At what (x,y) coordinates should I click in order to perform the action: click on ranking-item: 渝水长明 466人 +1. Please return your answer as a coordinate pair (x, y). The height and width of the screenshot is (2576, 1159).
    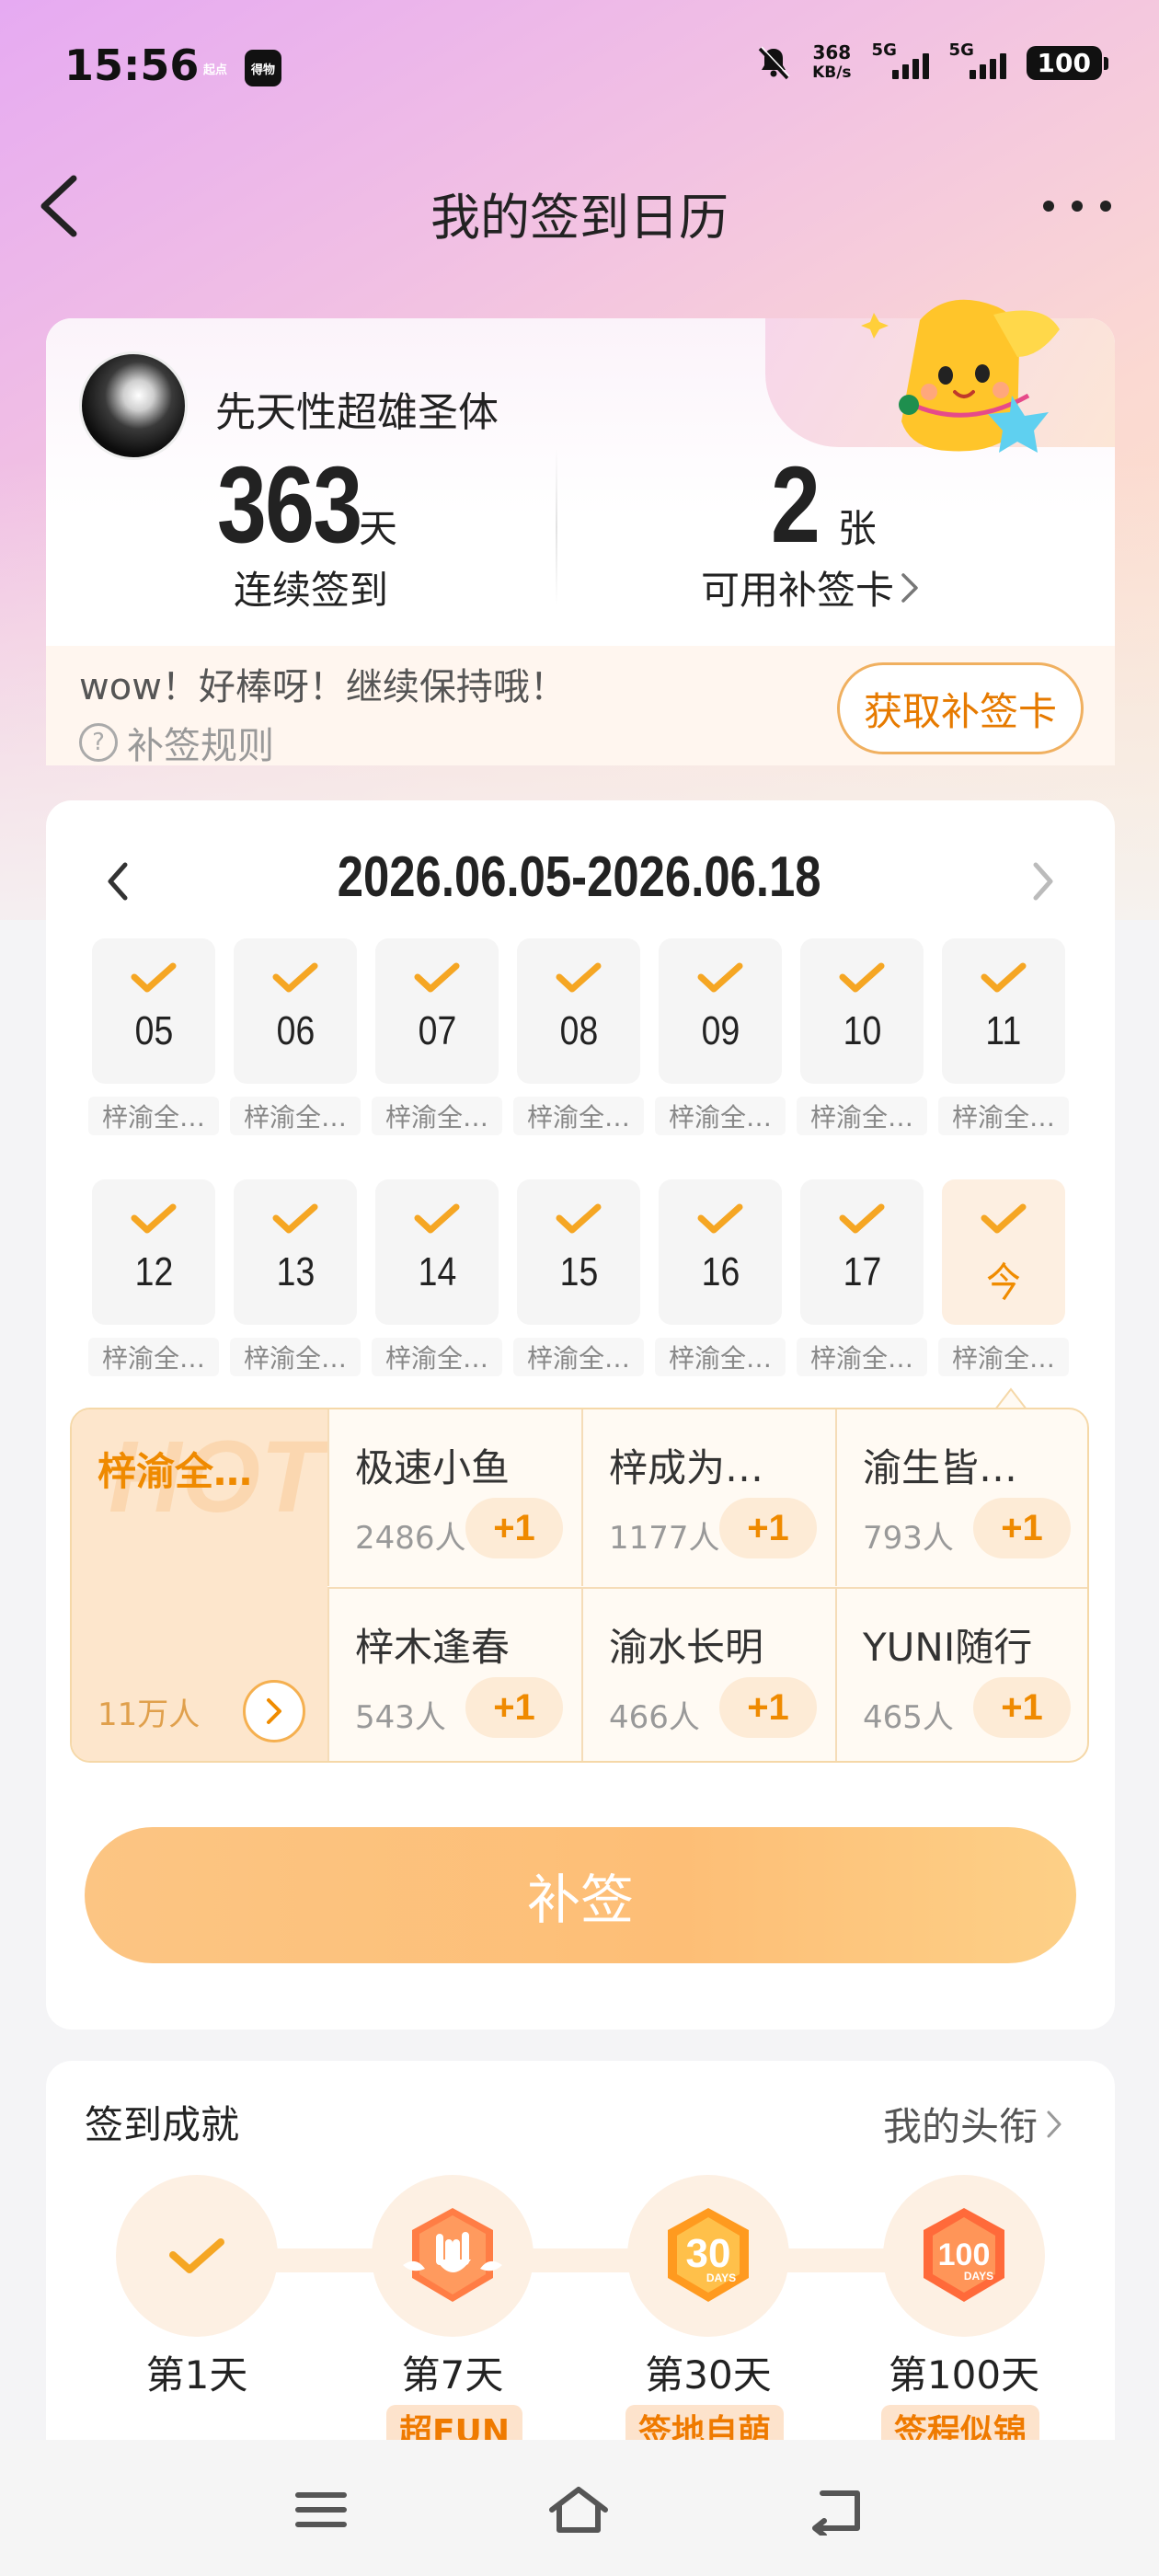
    Looking at the image, I should click on (708, 1674).